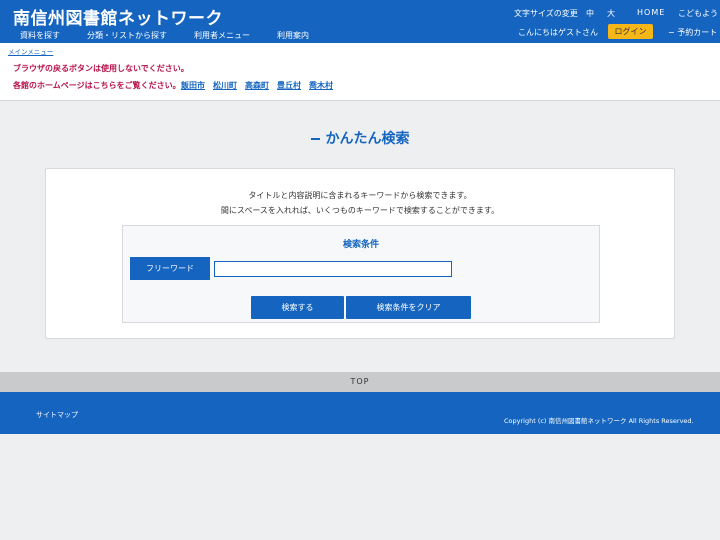 This screenshot has width=720, height=540. Describe the element at coordinates (57, 415) in the screenshot. I see `sitemap-link: サイトマップ` at that location.